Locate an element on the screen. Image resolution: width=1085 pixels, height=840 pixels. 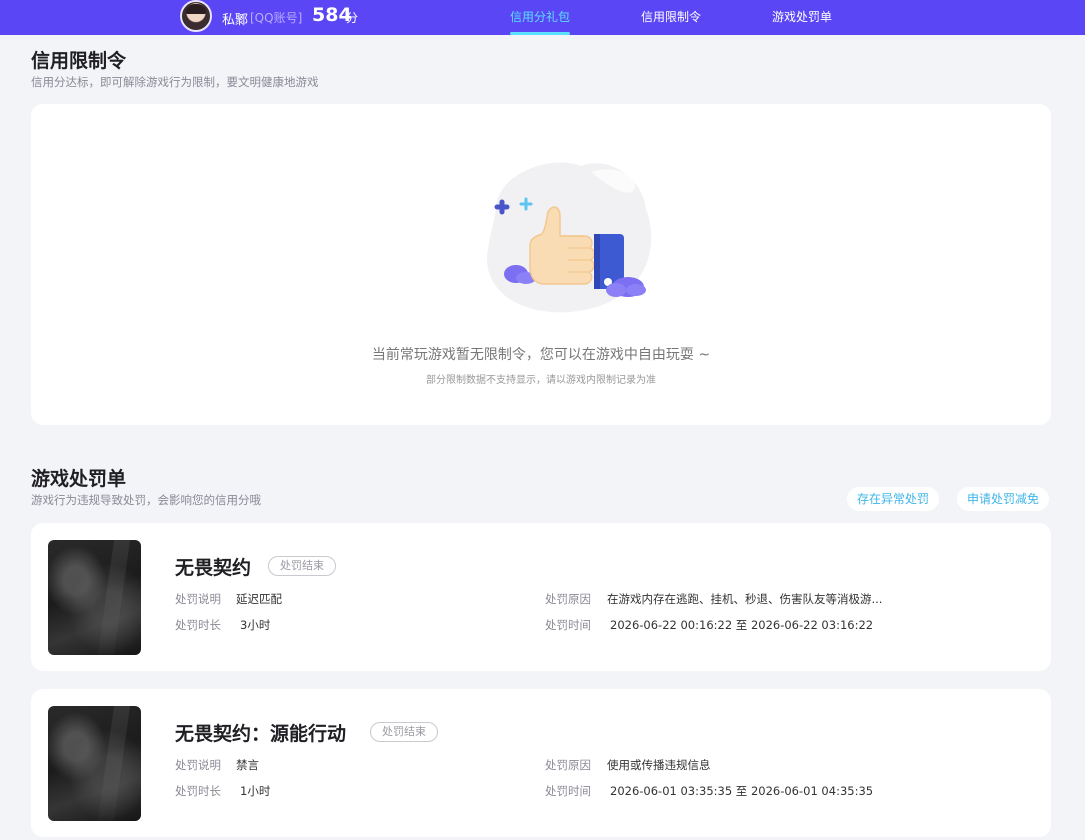
tab-game-penalty: 游戏处罚单 is located at coordinates (802, 16).